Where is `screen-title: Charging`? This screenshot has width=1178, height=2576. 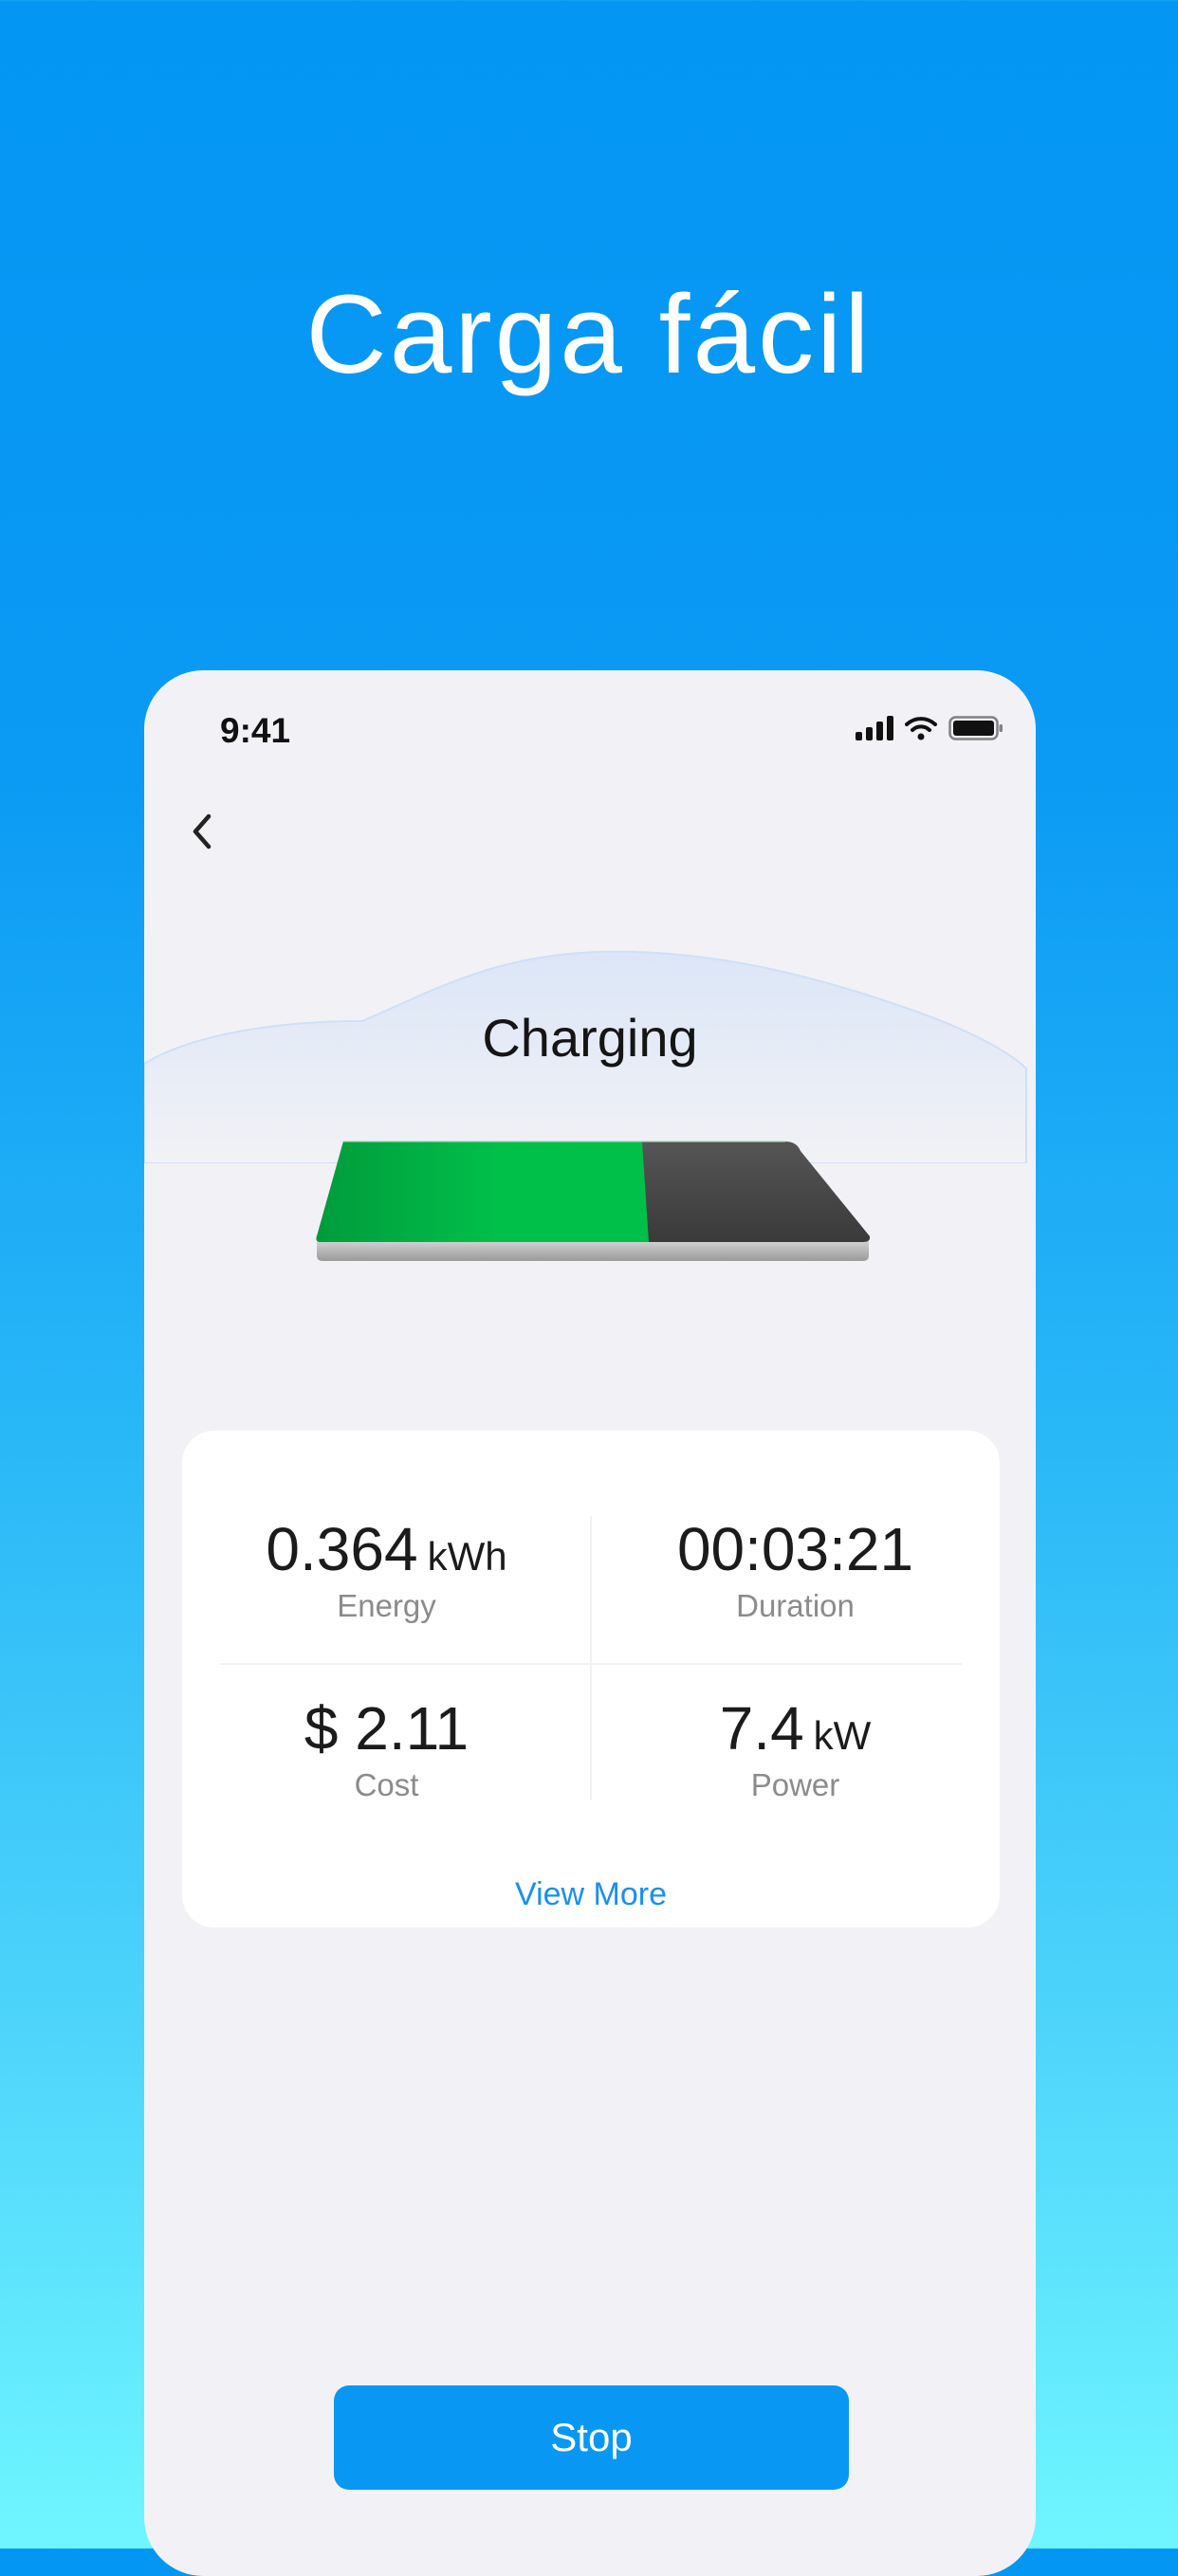
screen-title: Charging is located at coordinates (590, 1038).